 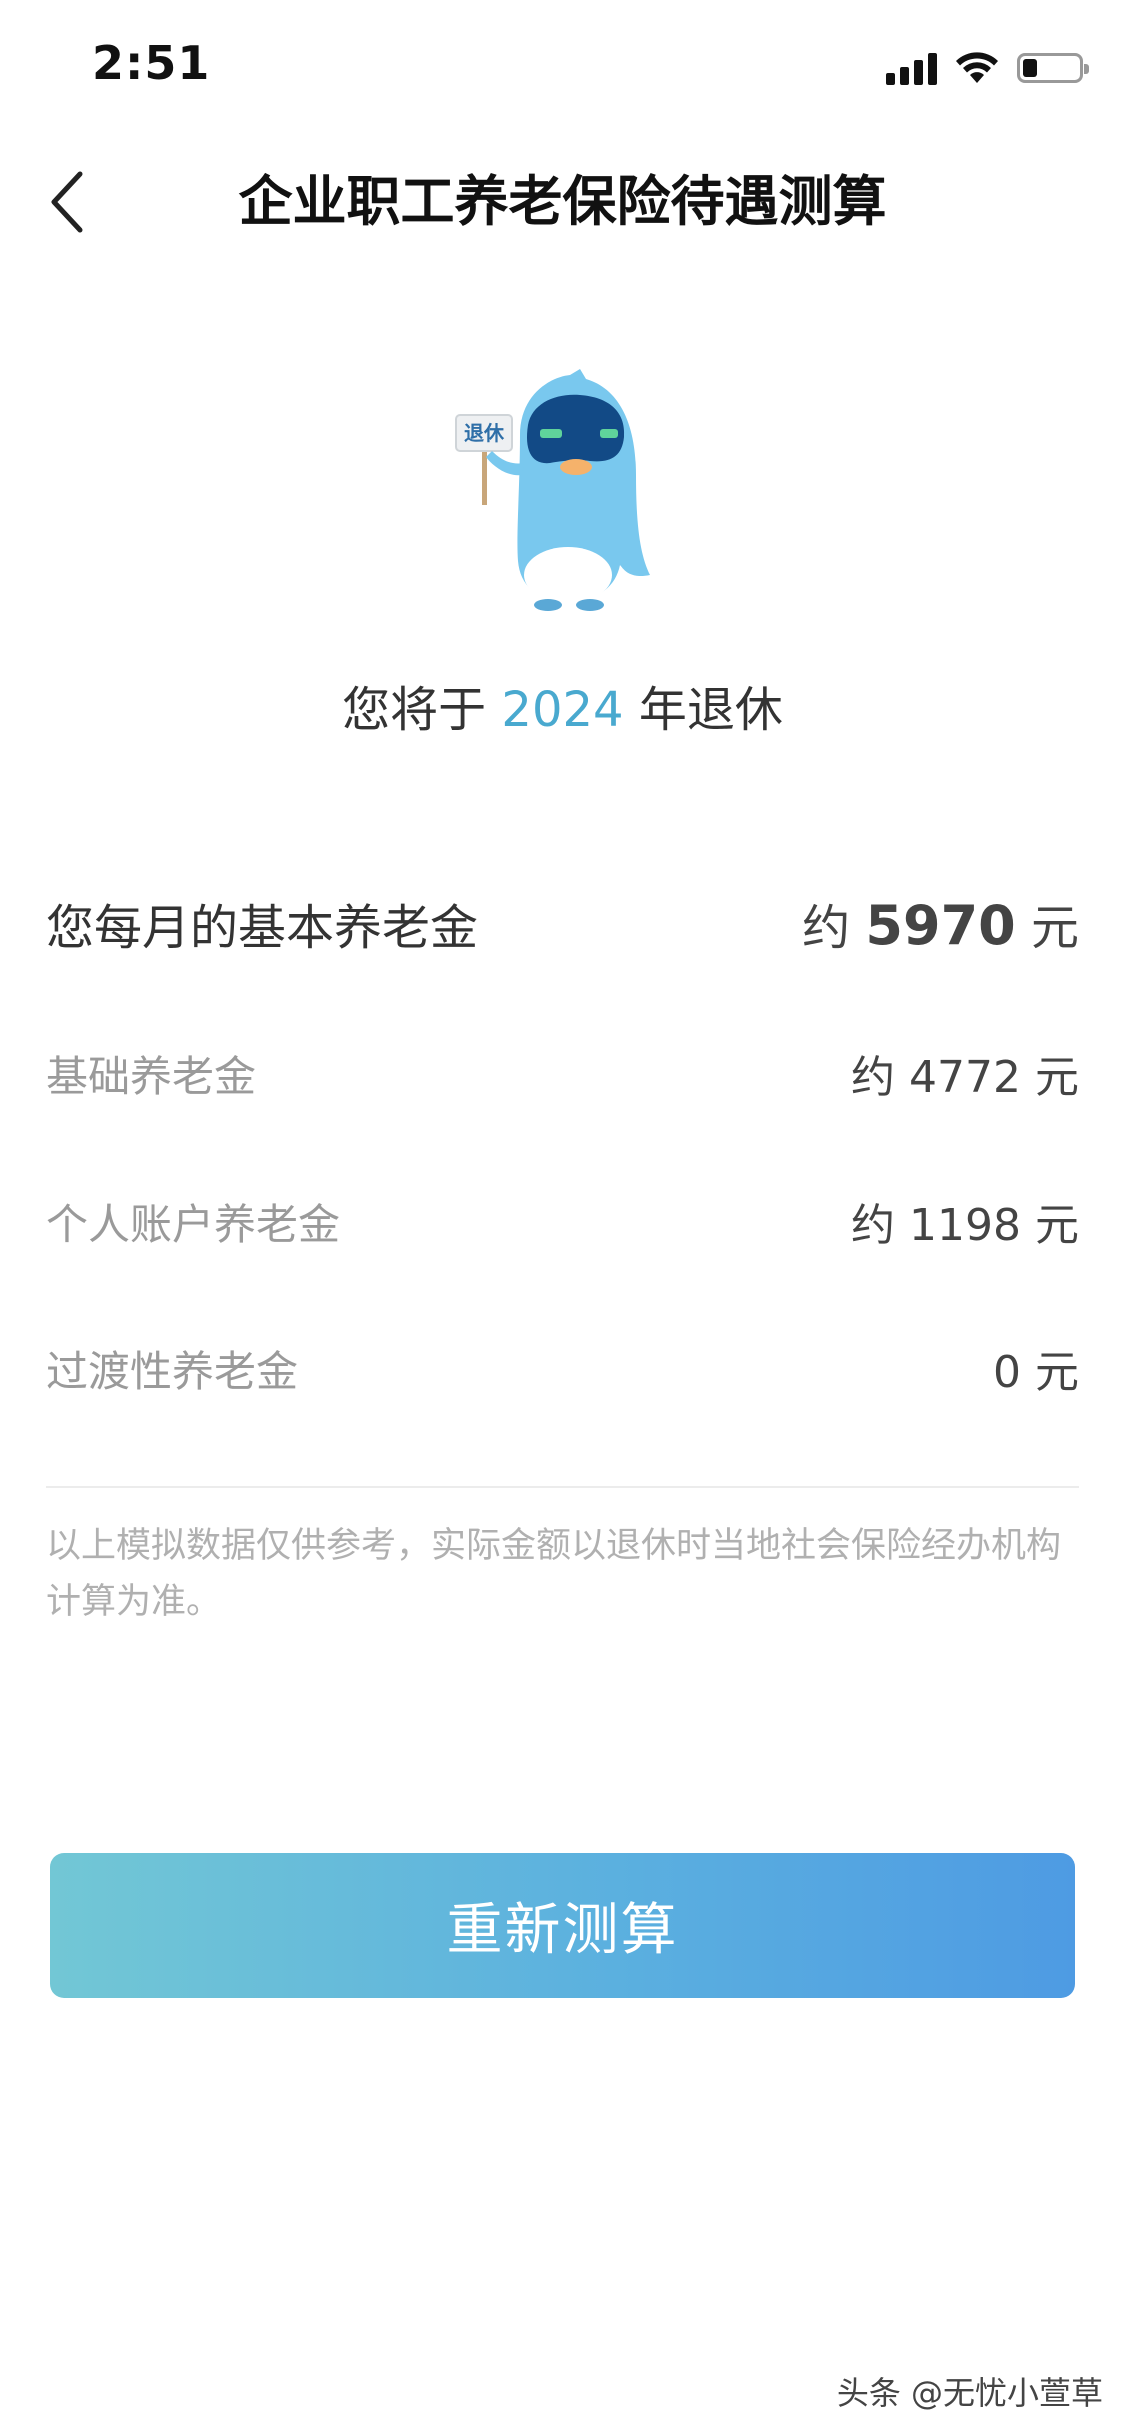 I want to click on cellular-signal-icon, so click(x=911, y=68).